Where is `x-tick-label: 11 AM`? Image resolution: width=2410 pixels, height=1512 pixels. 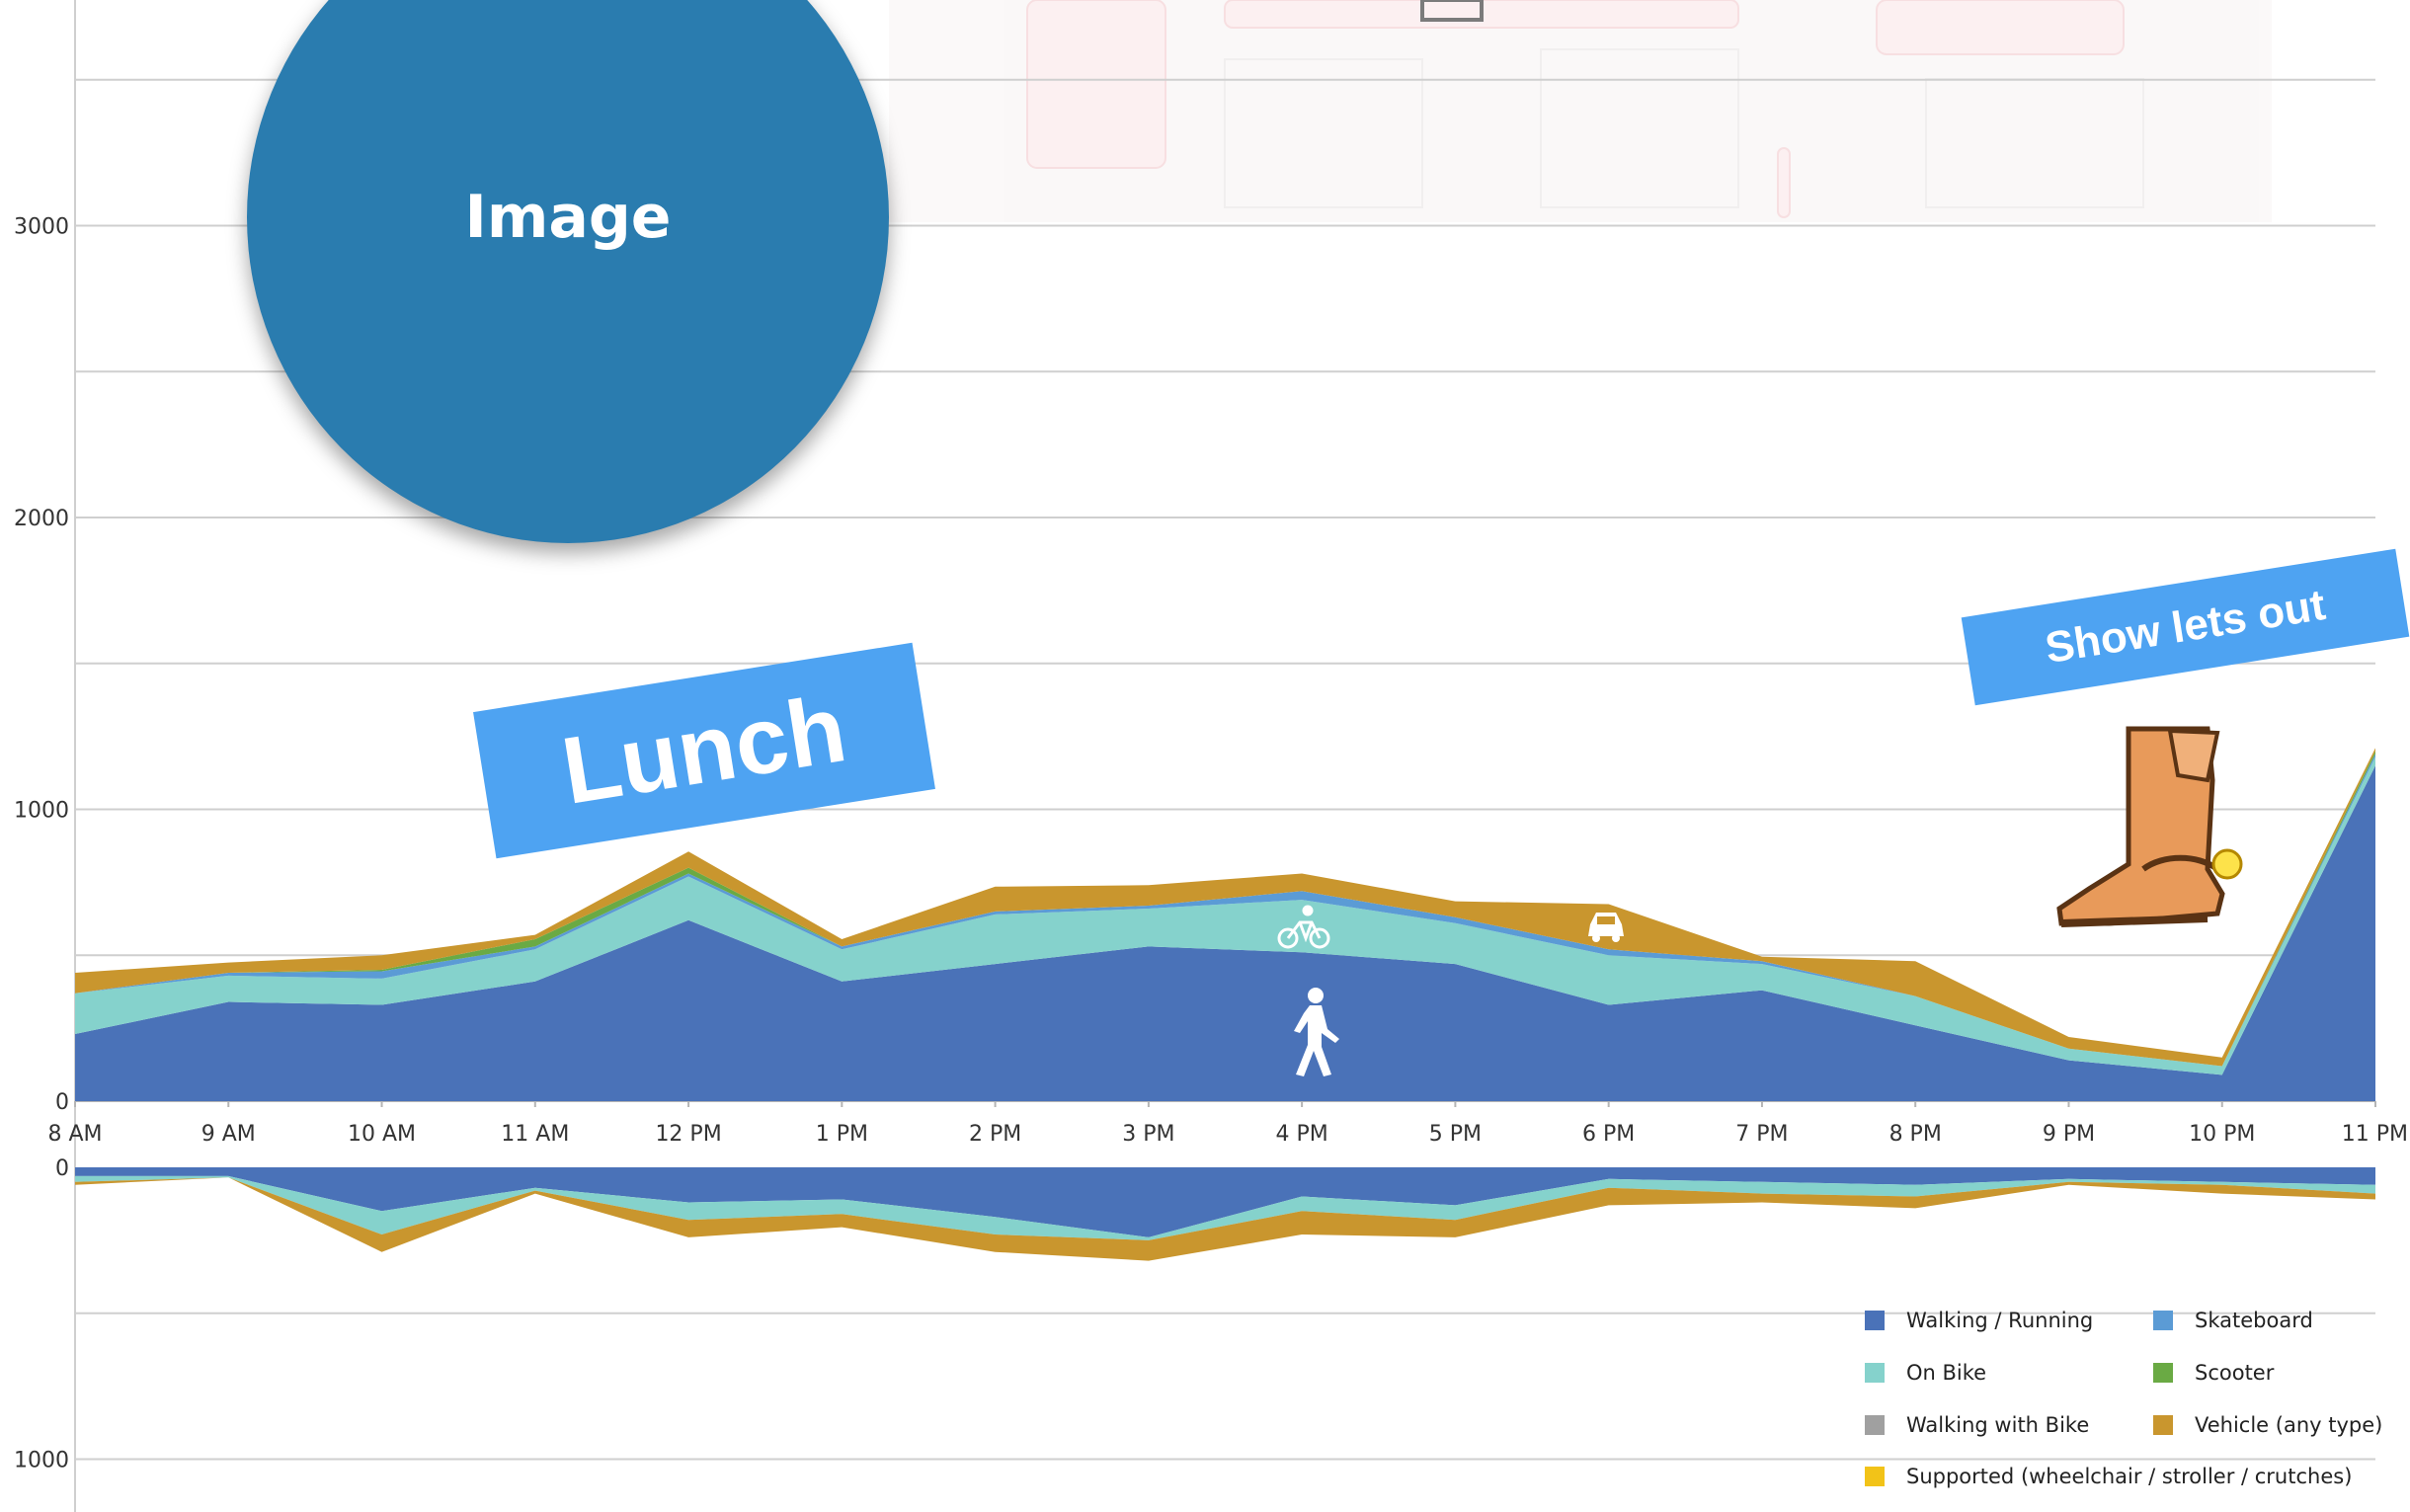
x-tick-label: 11 AM is located at coordinates (535, 1135).